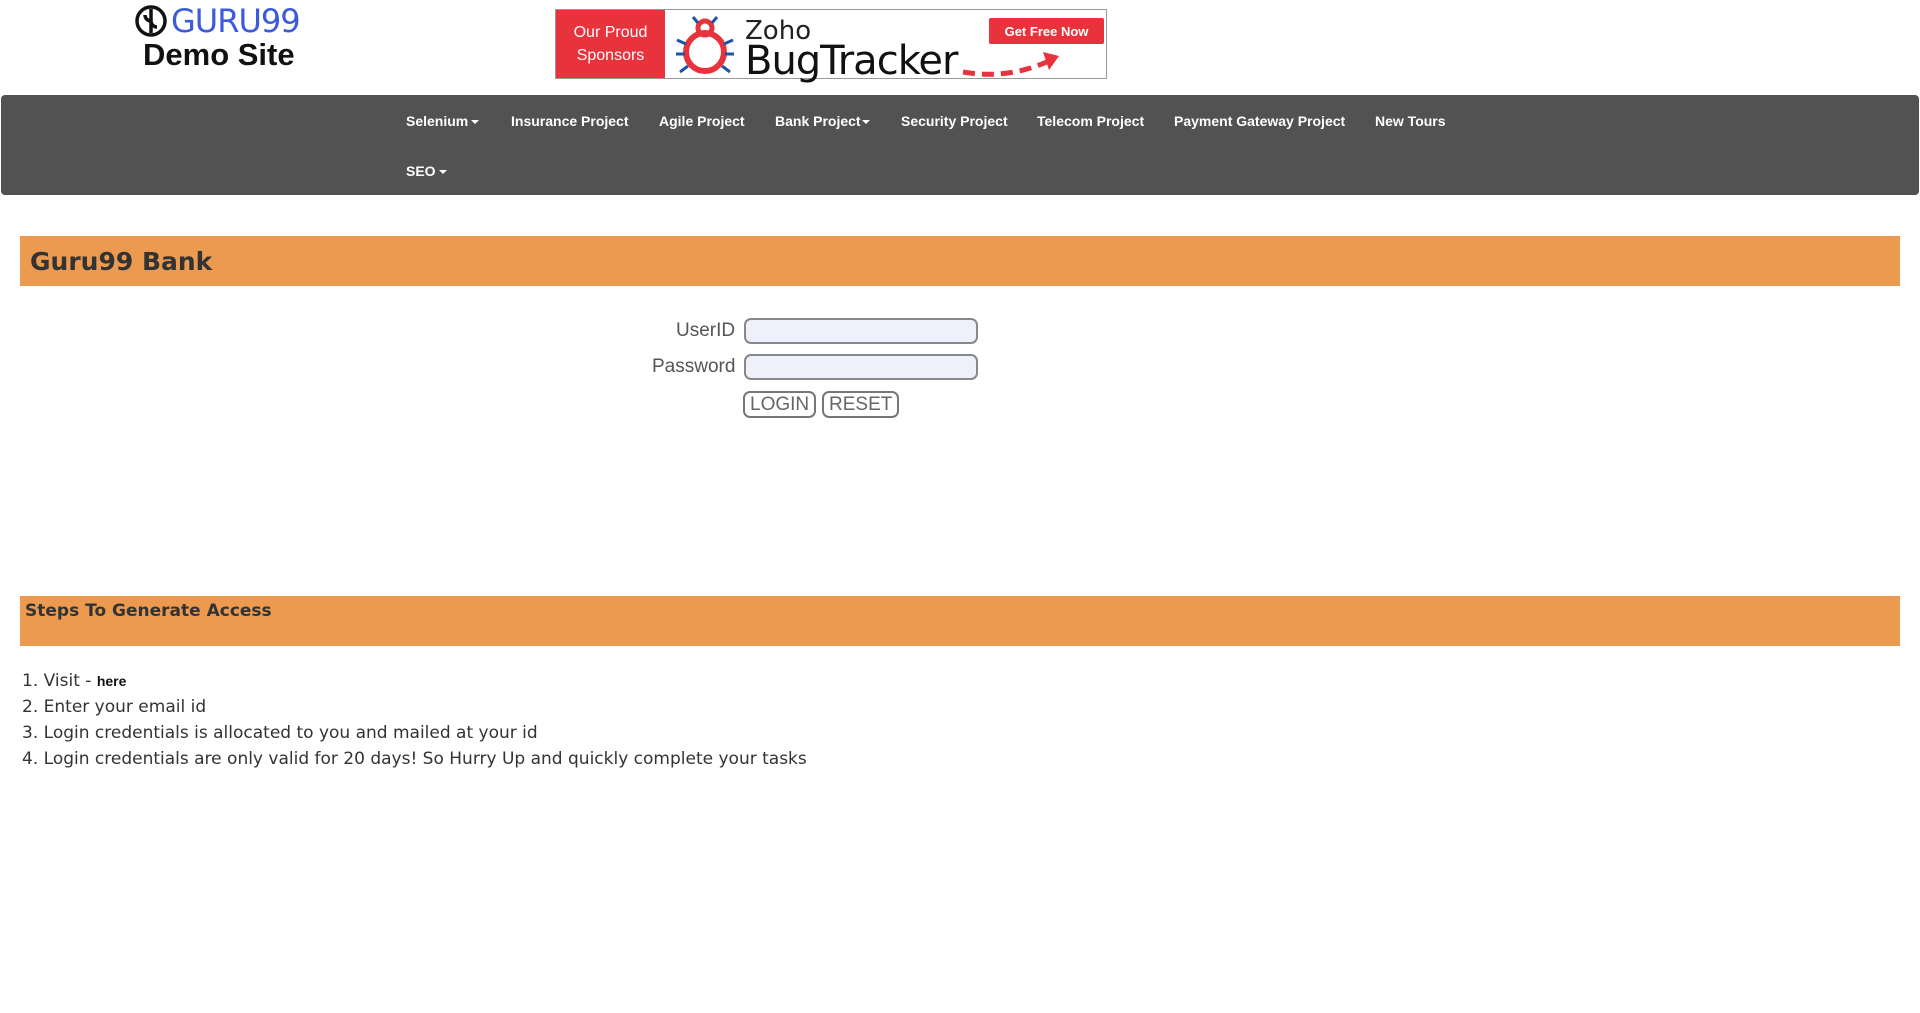 The width and height of the screenshot is (1920, 1013). What do you see at coordinates (437, 121) in the screenshot?
I see `nav-item-label: Selenium` at bounding box center [437, 121].